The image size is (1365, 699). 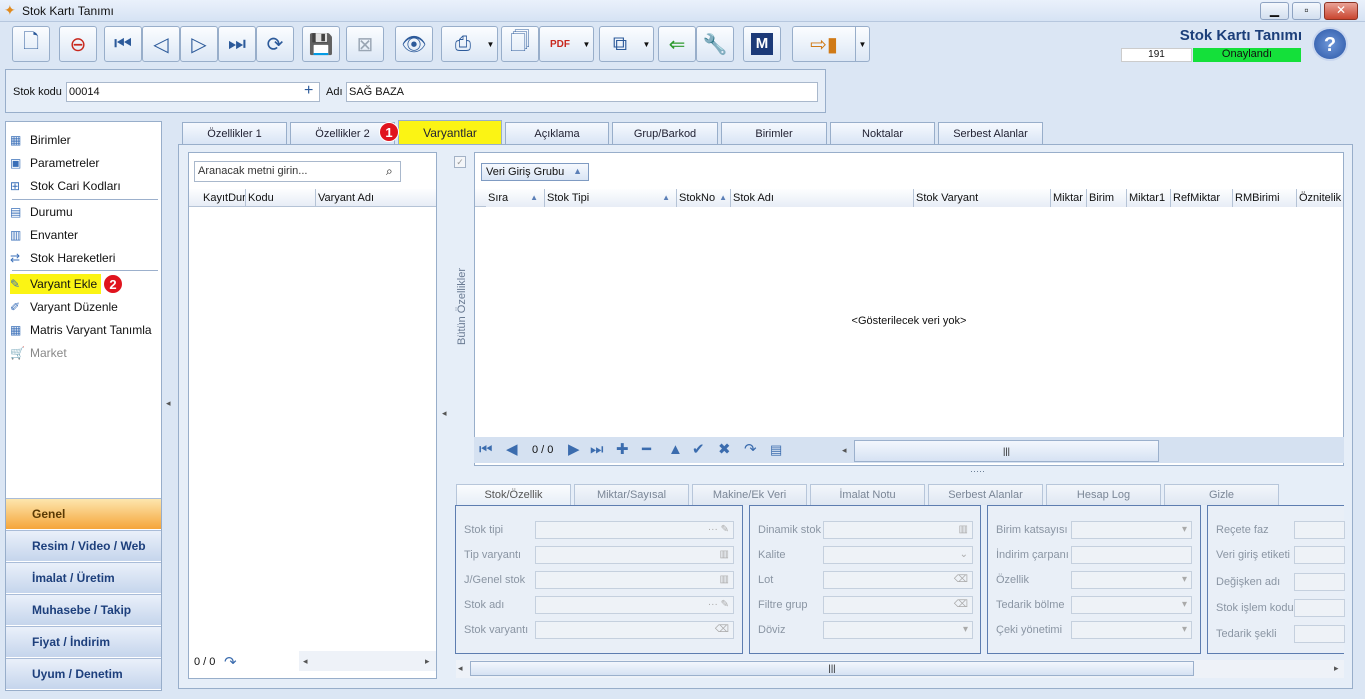 What do you see at coordinates (223, 198) in the screenshot?
I see `column-header-kayitdur: KayıtDur` at bounding box center [223, 198].